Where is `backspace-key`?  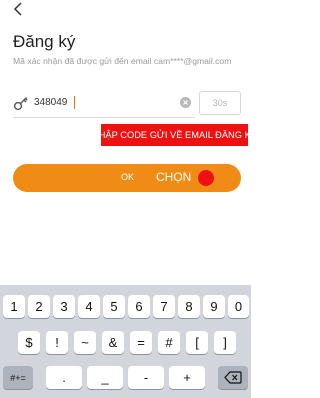 backspace-key is located at coordinates (233, 377).